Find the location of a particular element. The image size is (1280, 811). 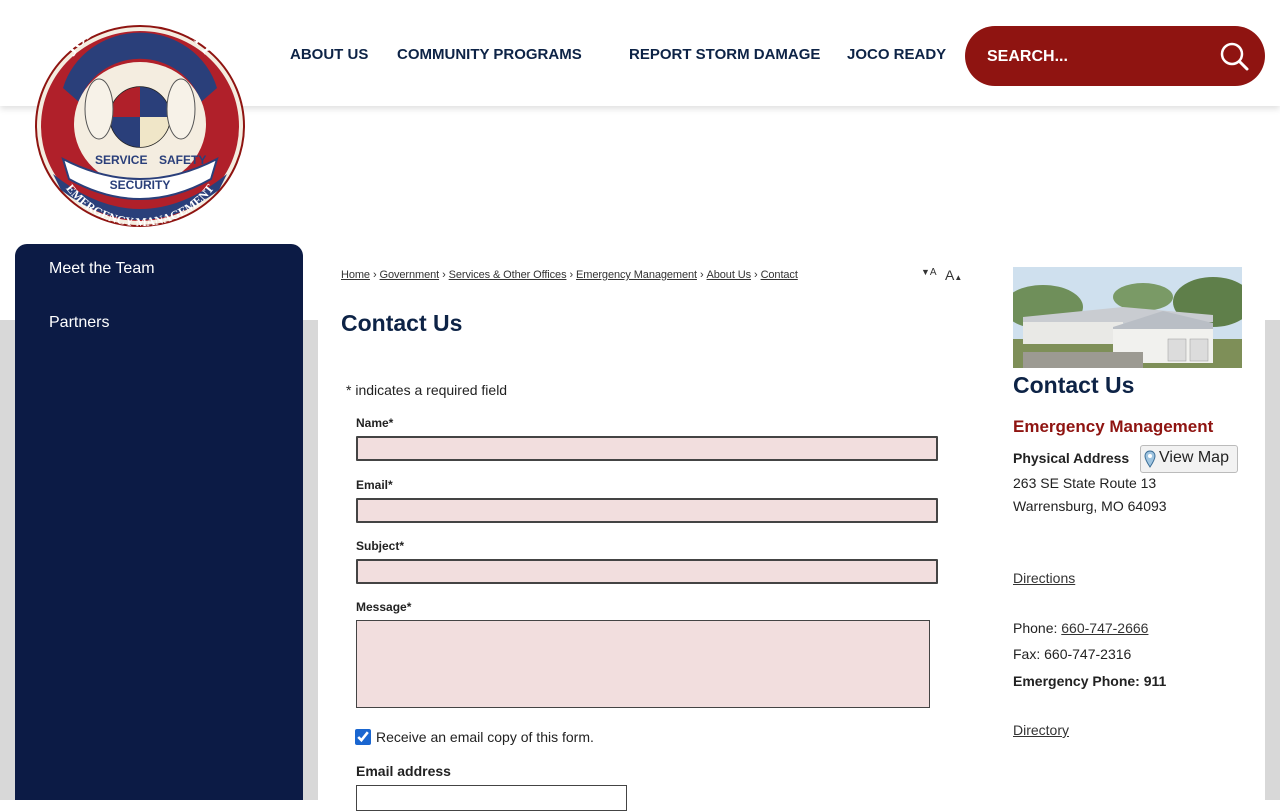

sidebar-item-meet-the-team: Meet the Team is located at coordinates (102, 269).